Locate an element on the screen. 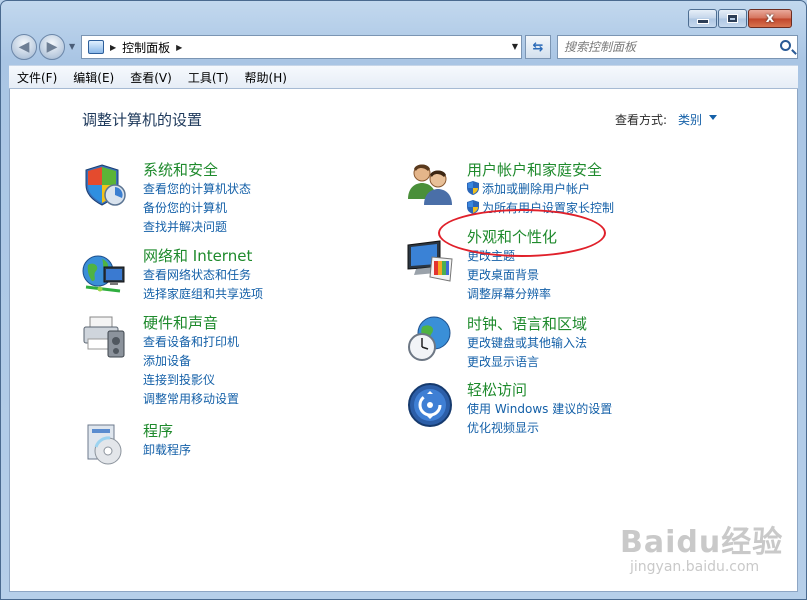  link-optimize-video: 优化视频显示 is located at coordinates (539, 428).